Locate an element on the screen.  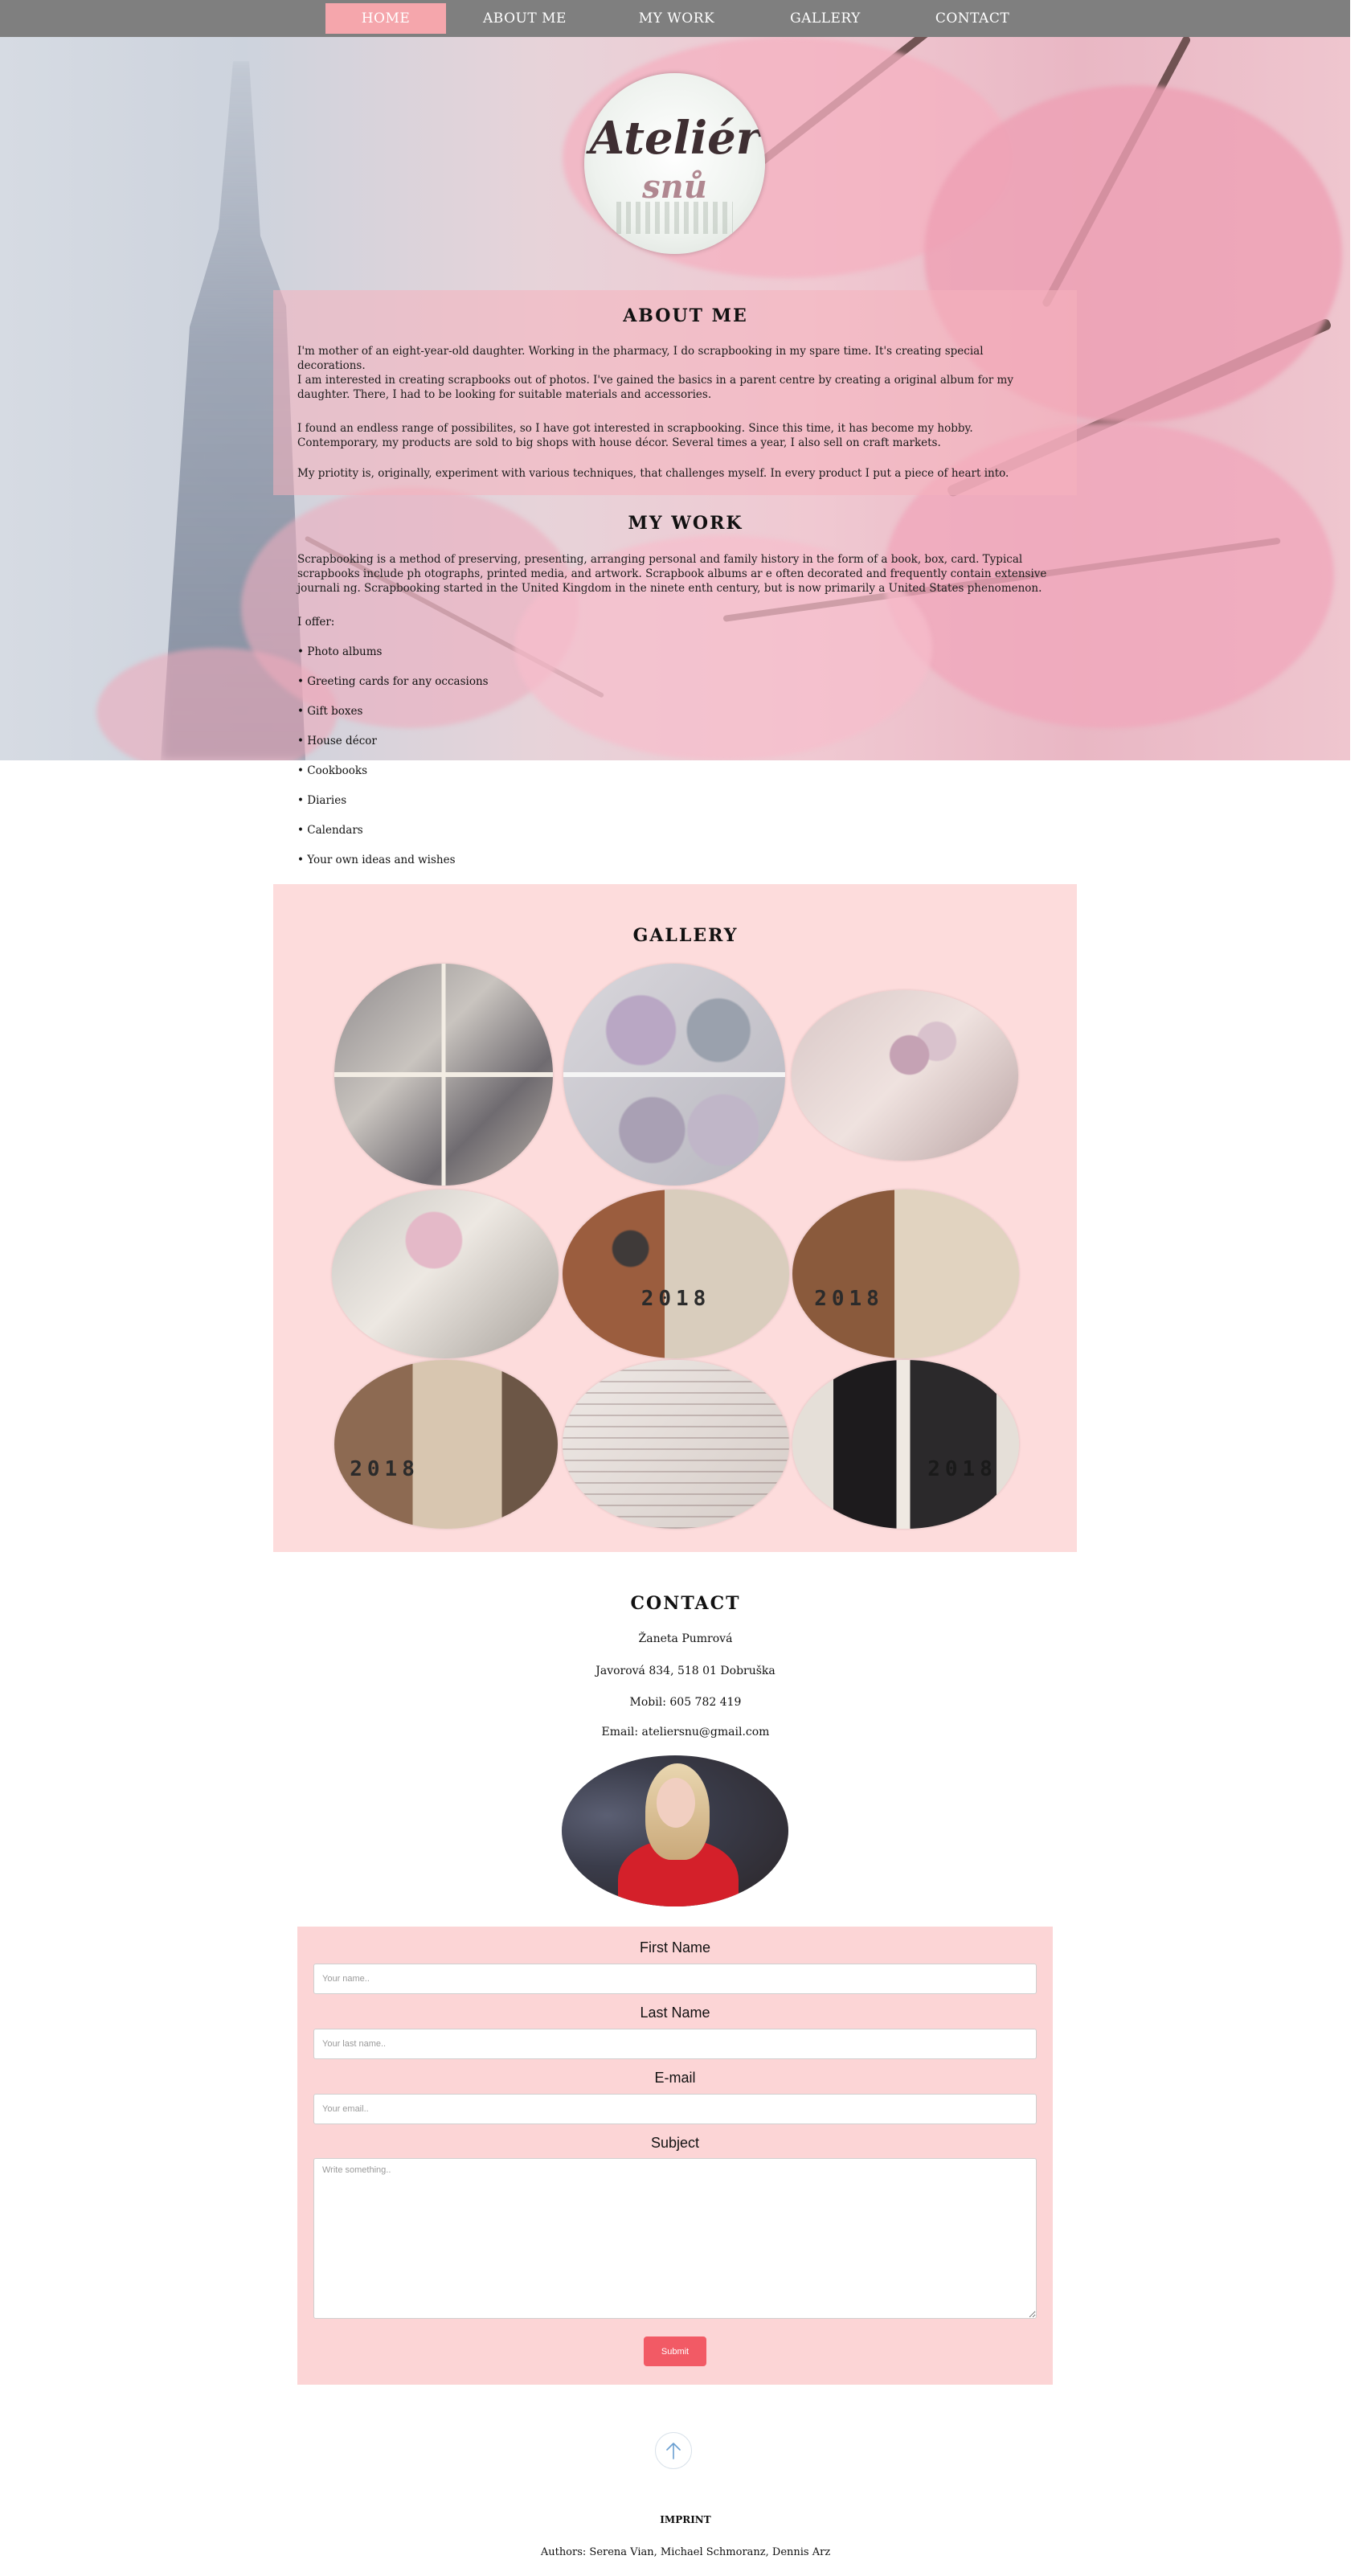
contact-name: Žaneta Pumrová is located at coordinates (685, 1638).